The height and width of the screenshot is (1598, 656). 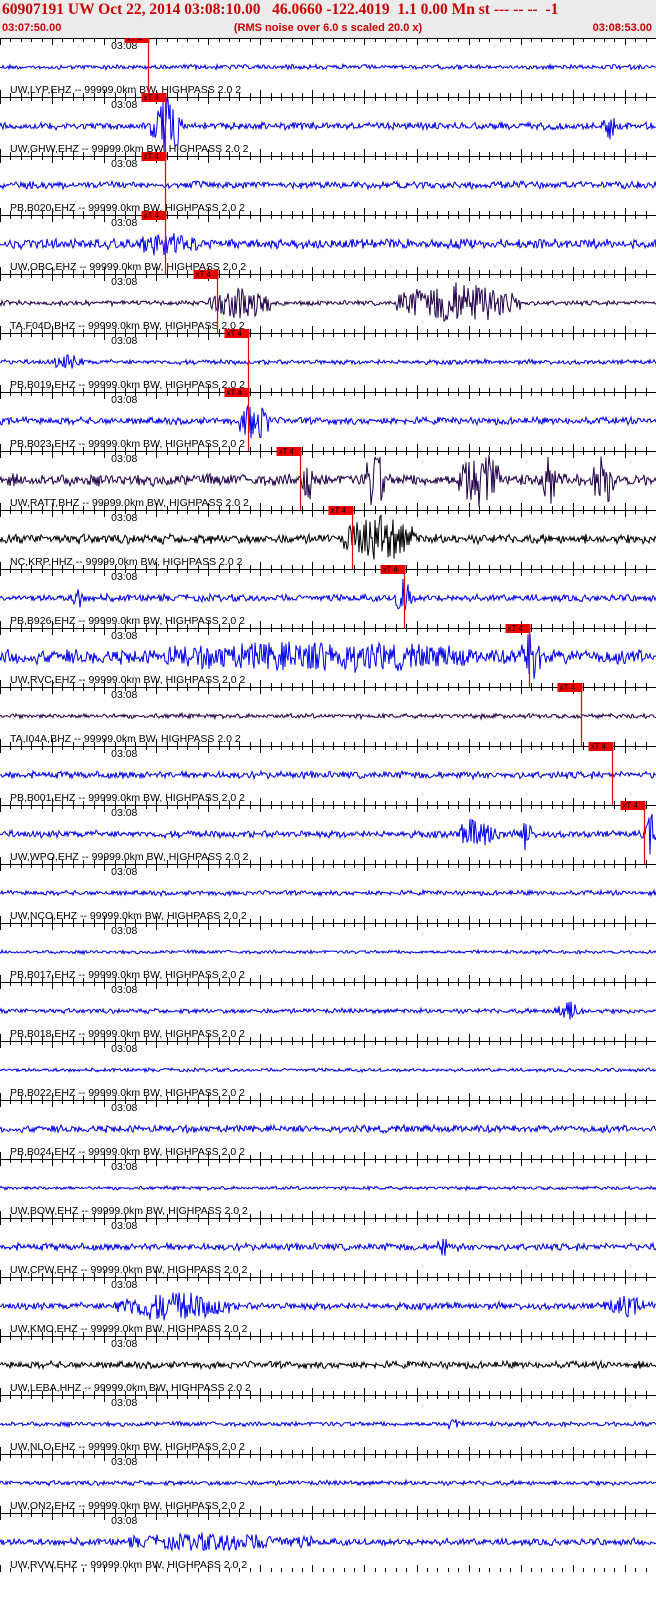 What do you see at coordinates (328, 28) in the screenshot?
I see `rms-note-label: (RMS noise over 6.0 s scaled 20.0 x)` at bounding box center [328, 28].